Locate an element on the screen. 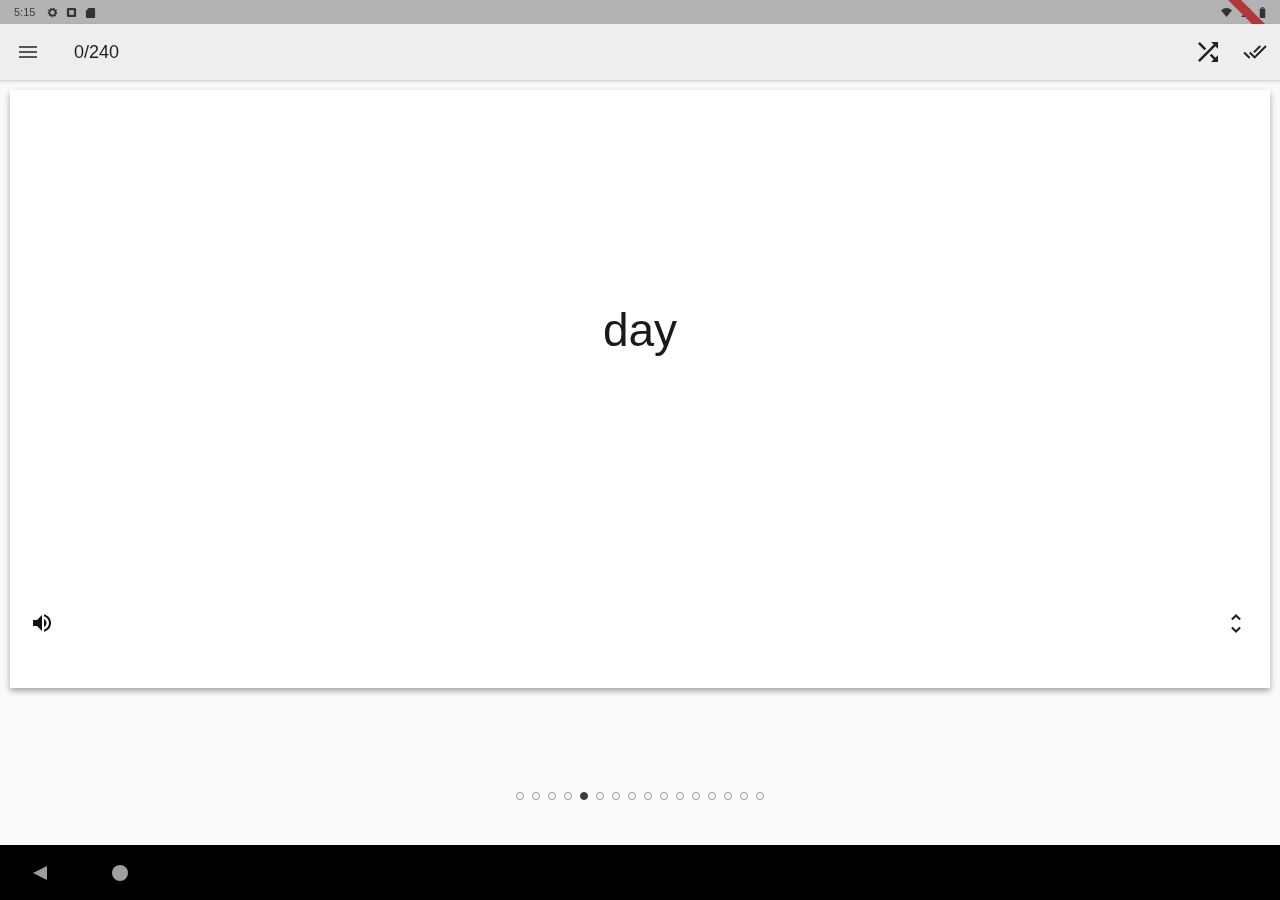  shuffle-button is located at coordinates (1208, 52).